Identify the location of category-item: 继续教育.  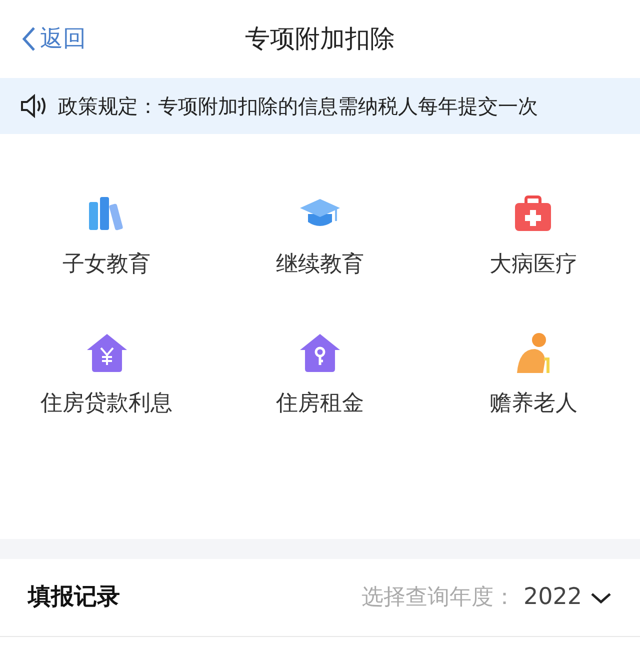
(320, 236).